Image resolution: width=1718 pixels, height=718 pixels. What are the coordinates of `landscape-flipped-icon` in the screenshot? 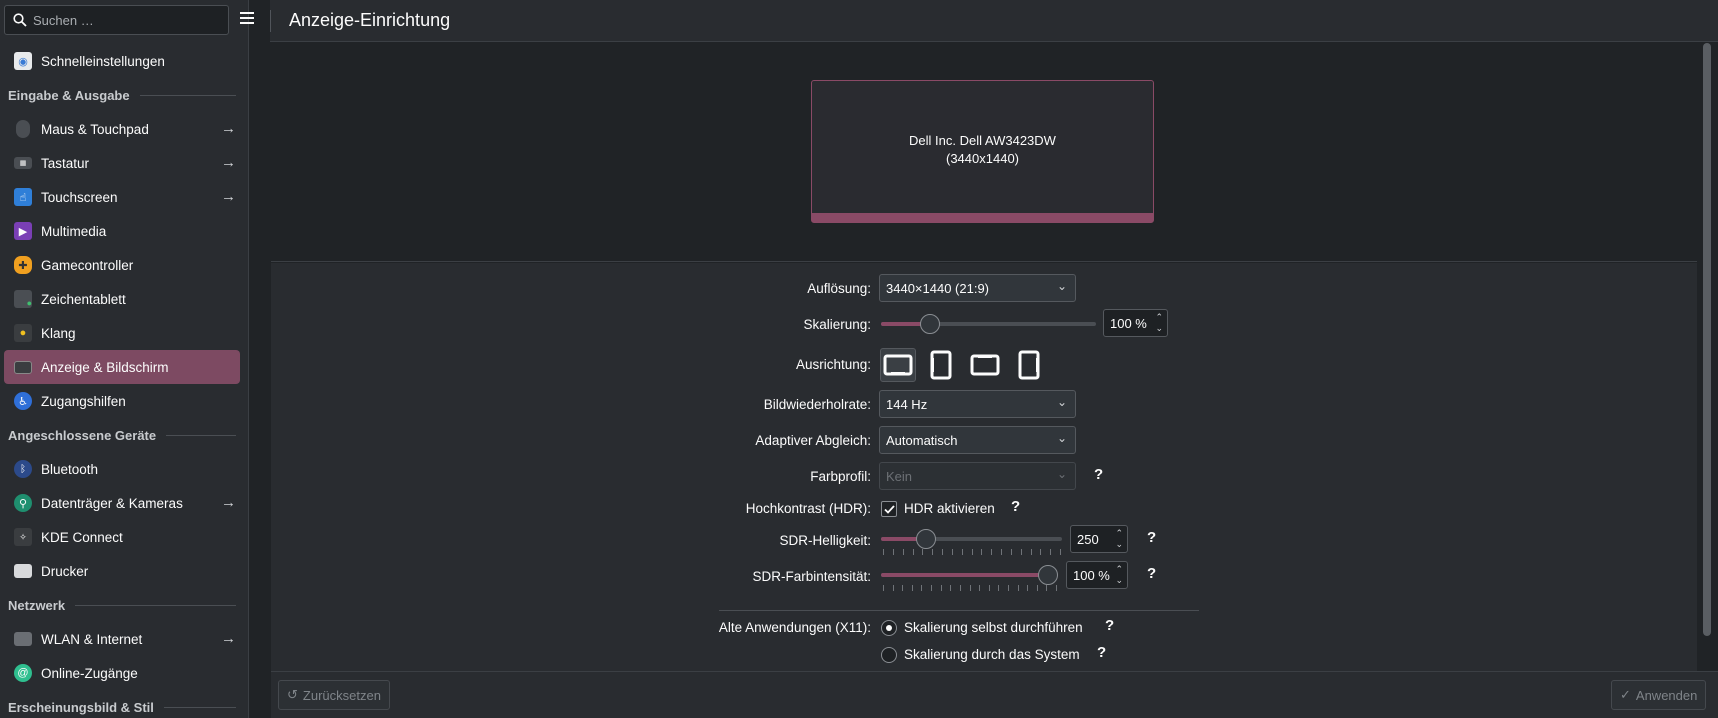 It's located at (985, 365).